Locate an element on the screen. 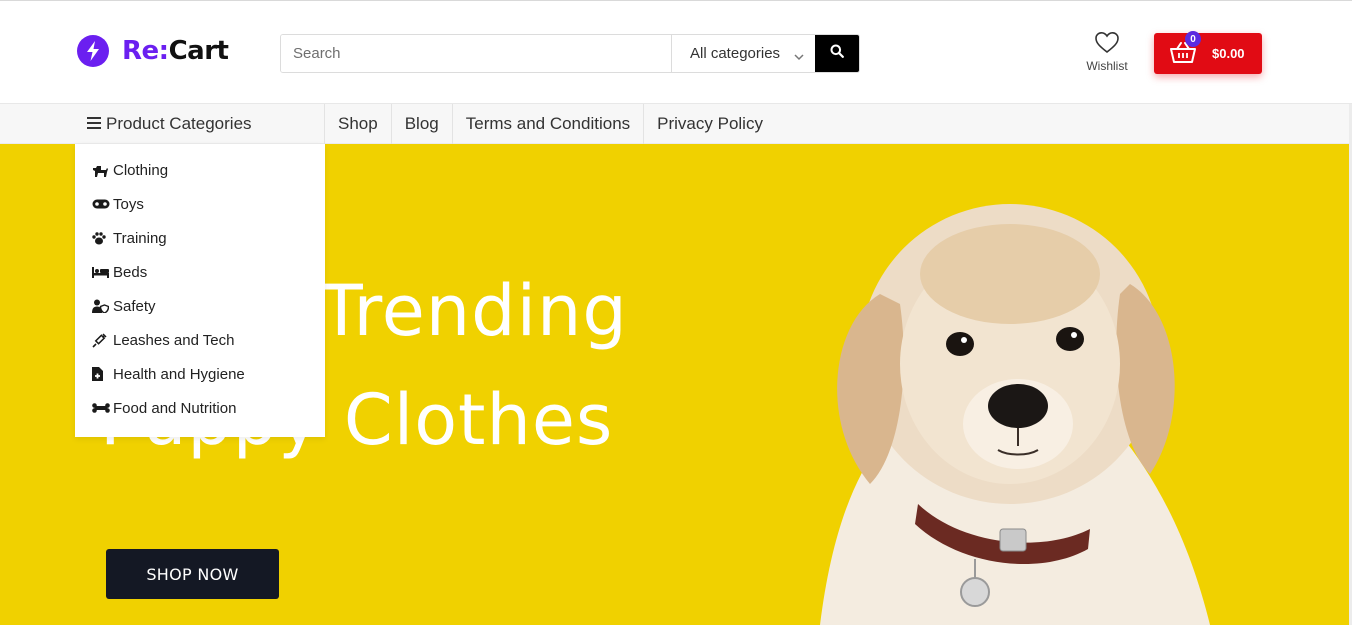 Image resolution: width=1352 pixels, height=625 pixels. cart-total: $0.00 is located at coordinates (1228, 53).